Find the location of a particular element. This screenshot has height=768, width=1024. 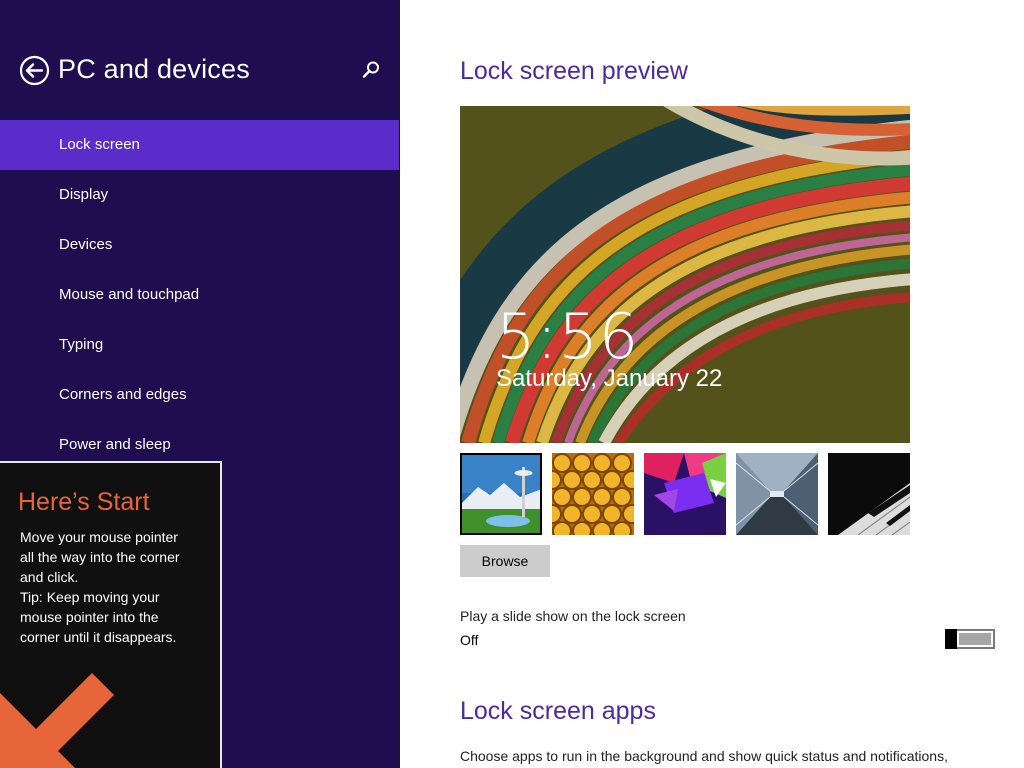

sidebar-item-devices: Devices is located at coordinates (200, 245).